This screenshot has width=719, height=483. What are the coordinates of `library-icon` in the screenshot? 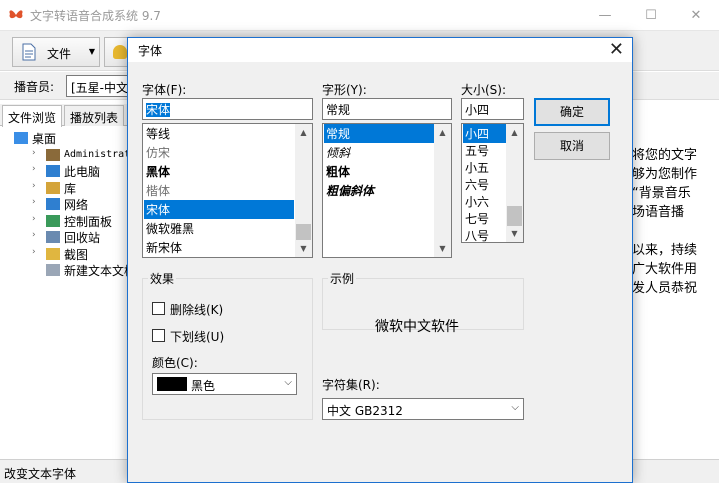 It's located at (53, 187).